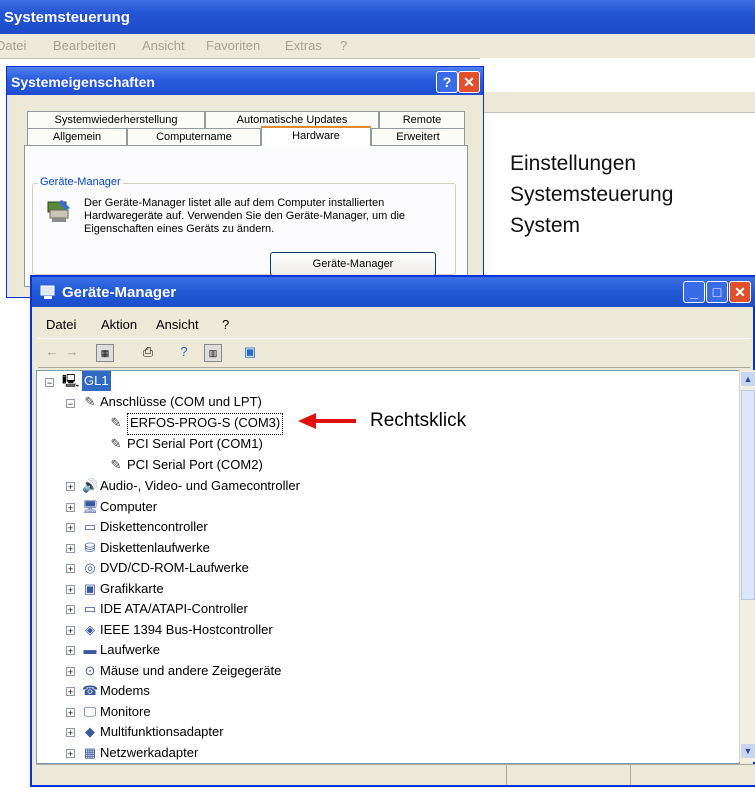 This screenshot has height=788, width=755. What do you see at coordinates (205, 424) in the screenshot?
I see `tree-item-erfos-prog: ERFOS-PROG-S (COM3)` at bounding box center [205, 424].